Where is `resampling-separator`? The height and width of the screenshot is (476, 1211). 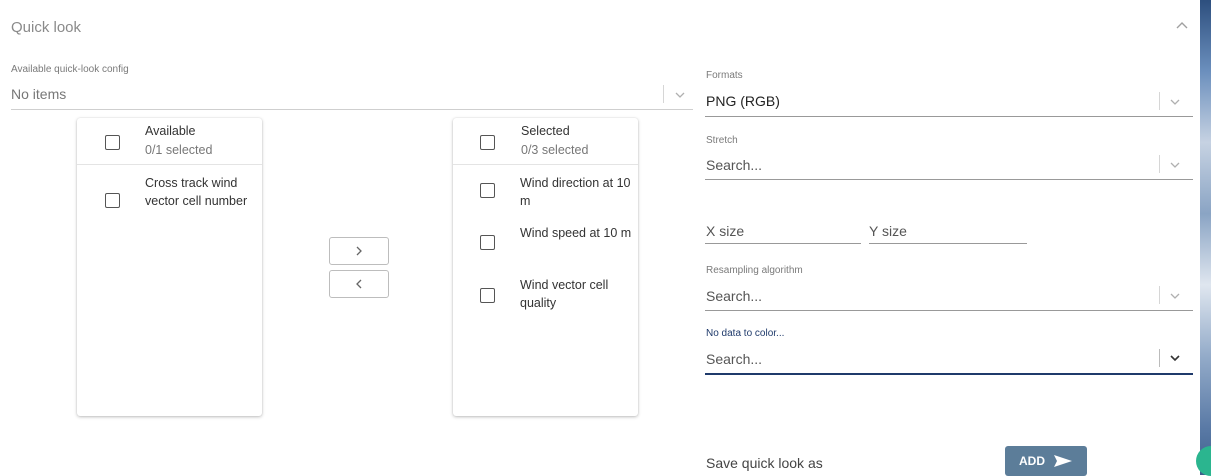
resampling-separator is located at coordinates (1159, 295).